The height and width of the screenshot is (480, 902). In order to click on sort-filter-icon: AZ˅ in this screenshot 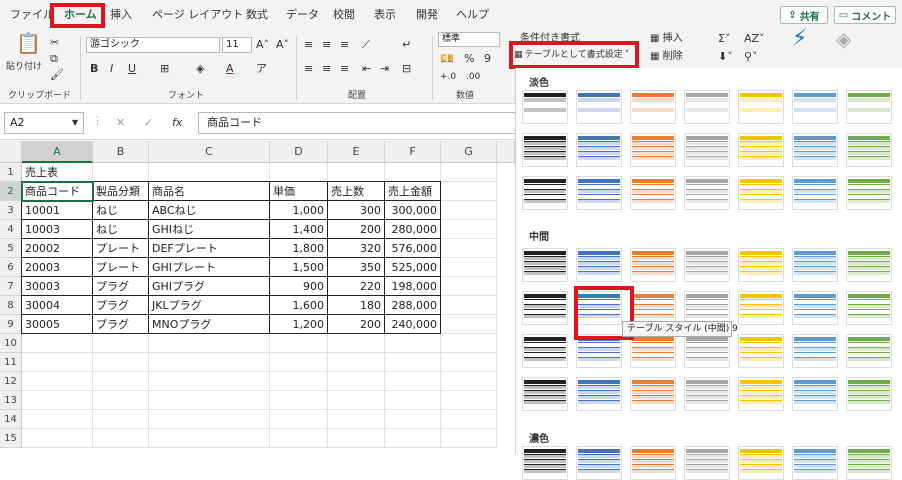, I will do `click(754, 39)`.